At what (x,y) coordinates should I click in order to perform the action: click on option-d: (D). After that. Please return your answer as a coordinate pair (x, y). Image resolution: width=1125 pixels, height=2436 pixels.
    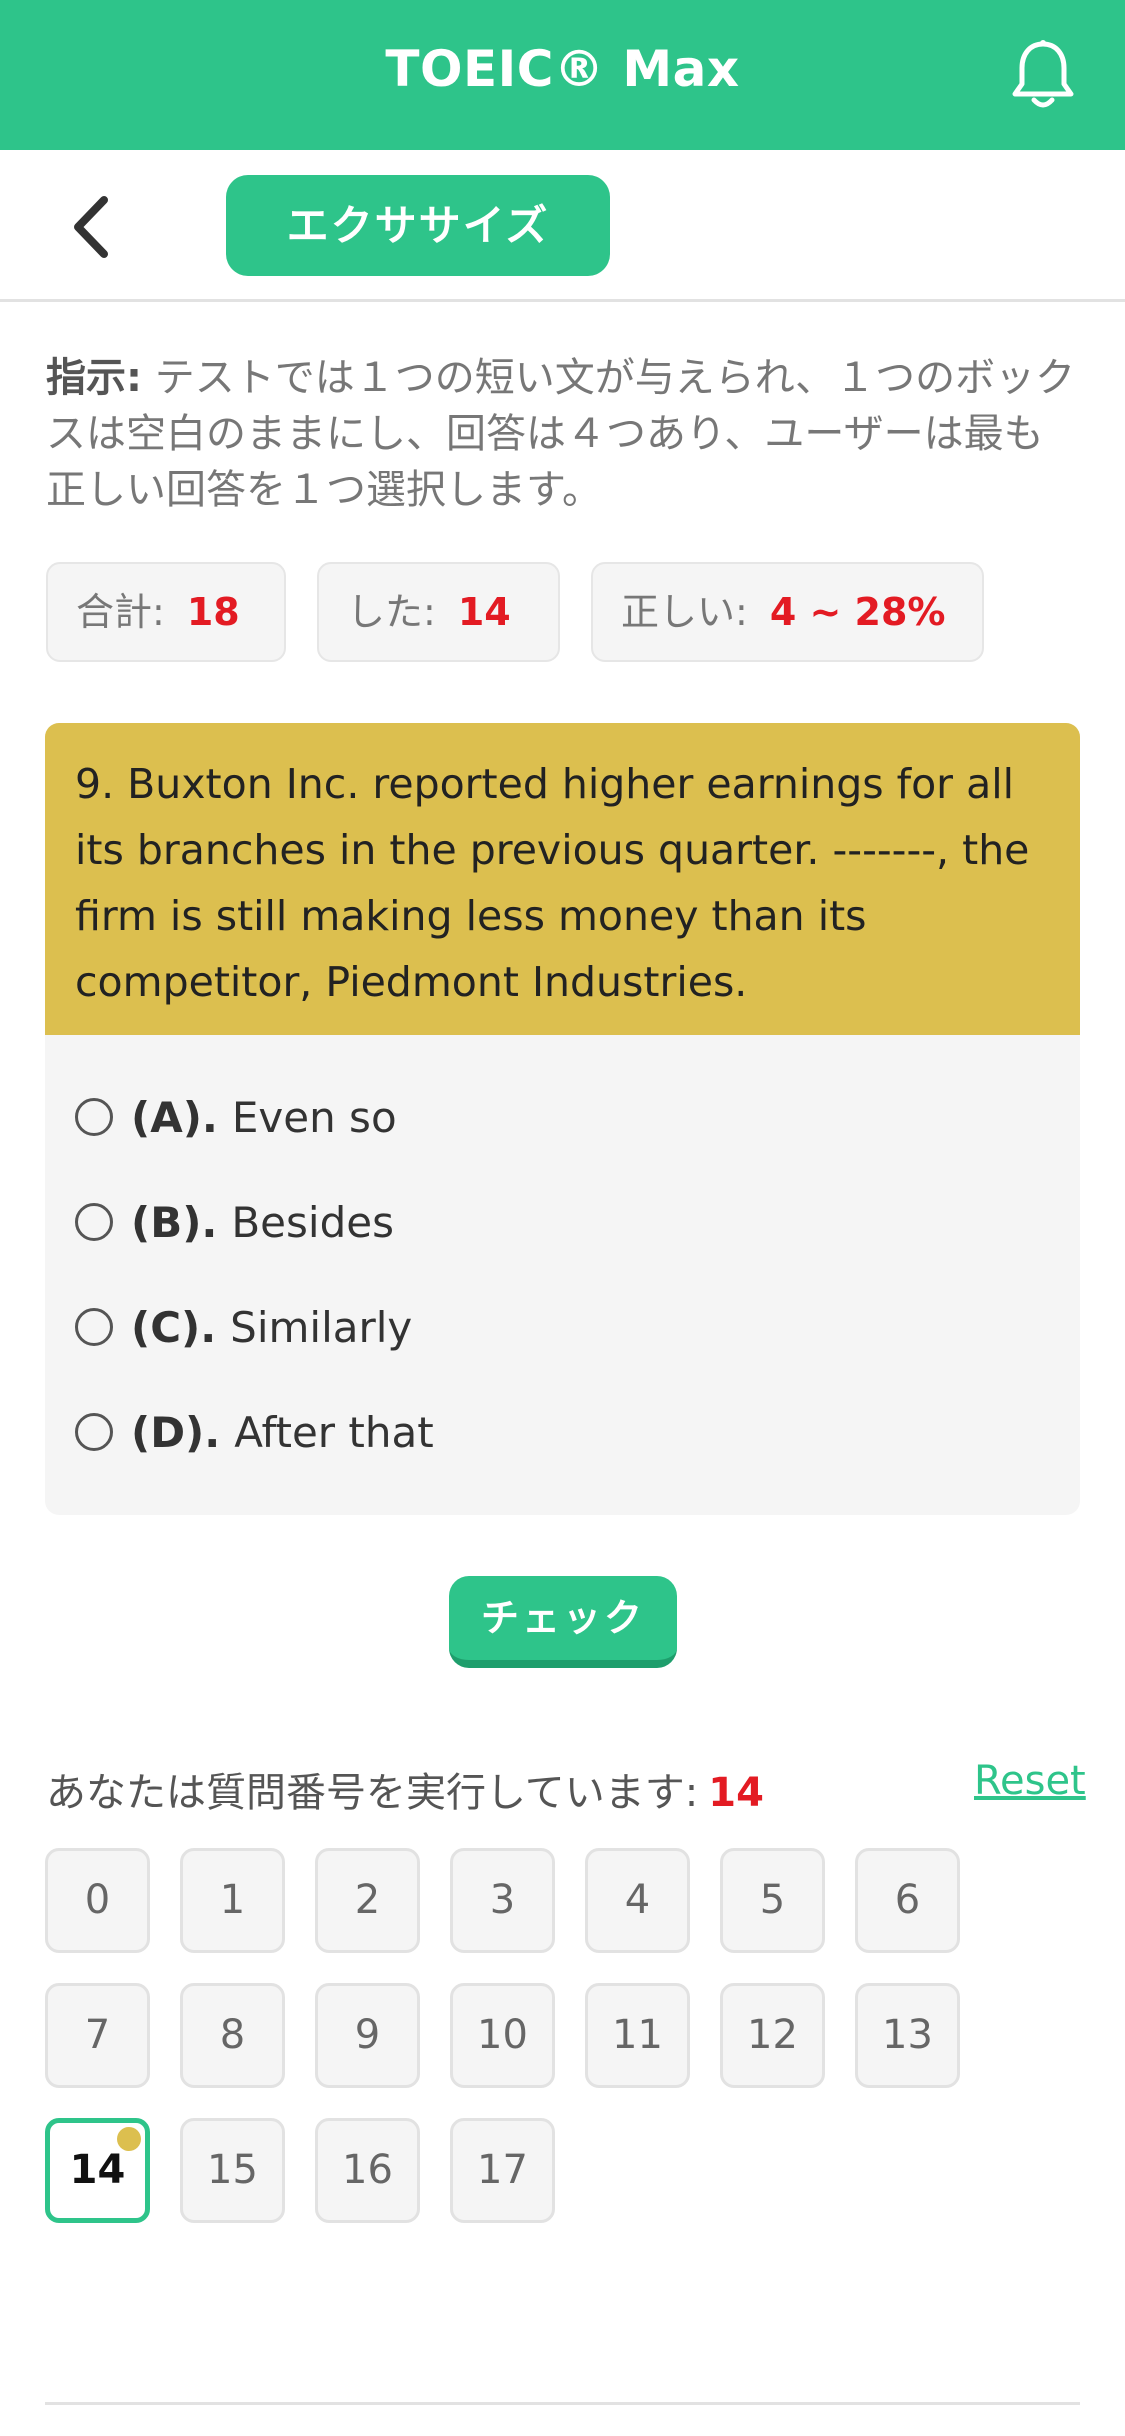
    Looking at the image, I should click on (254, 1433).